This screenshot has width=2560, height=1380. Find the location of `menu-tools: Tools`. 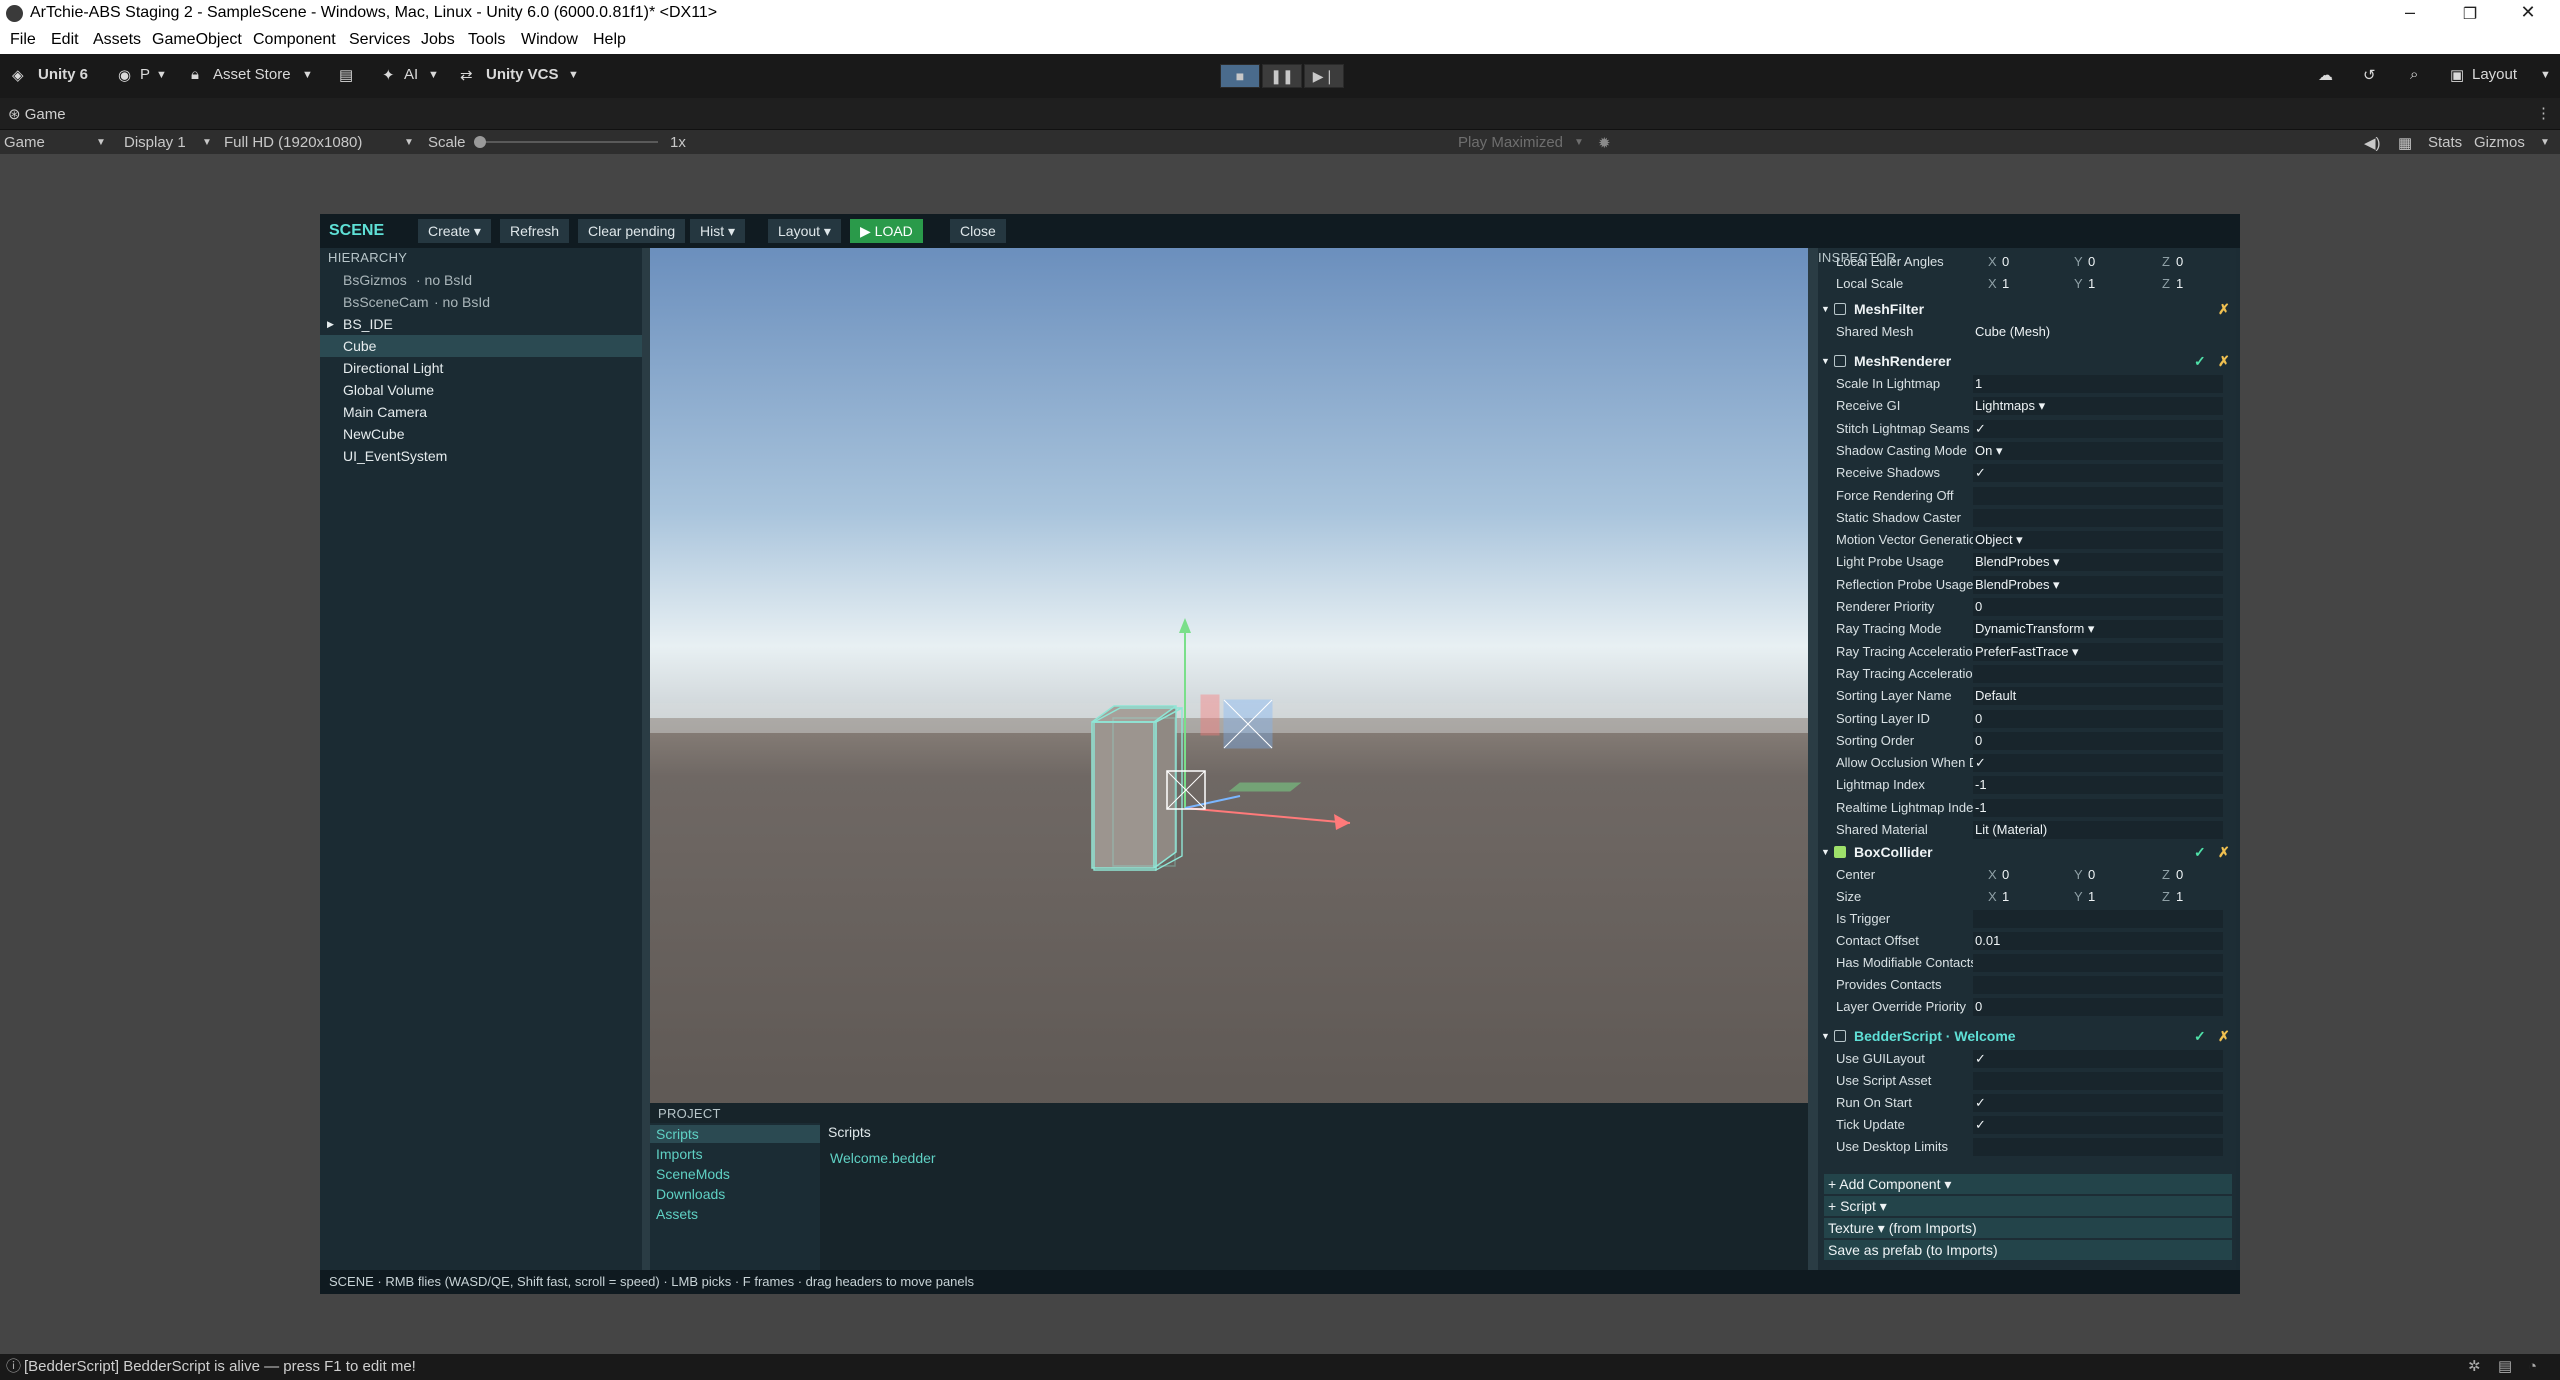

menu-tools: Tools is located at coordinates (486, 40).